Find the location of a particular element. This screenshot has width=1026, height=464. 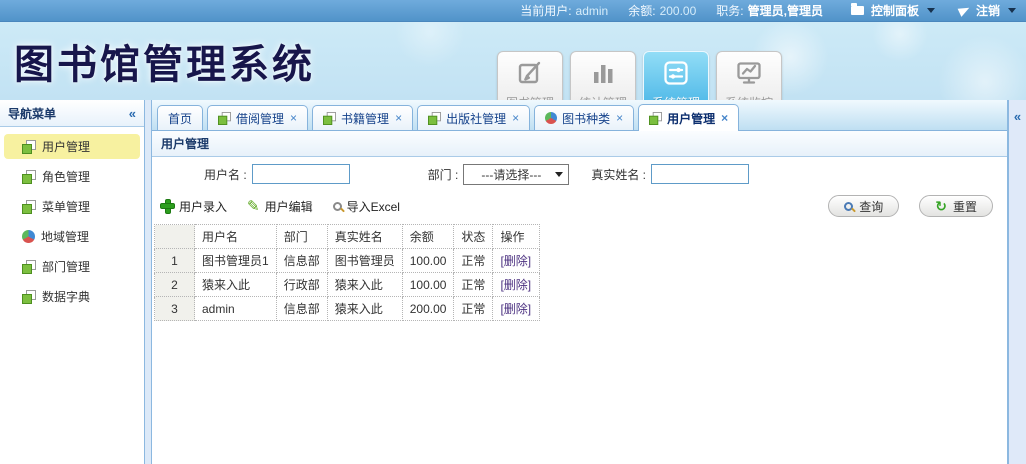

tab-label: 出版社管理 is located at coordinates (476, 118).